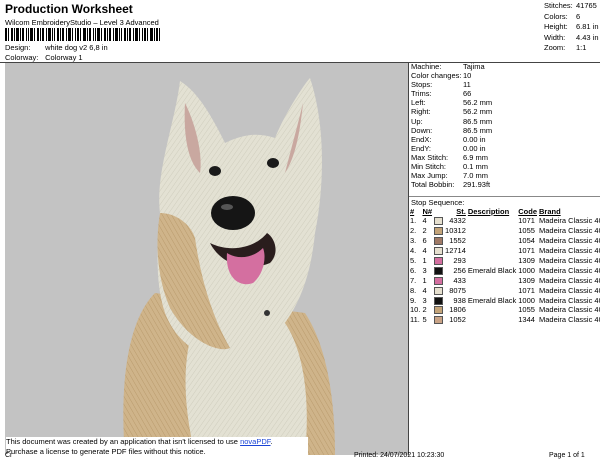 This screenshot has width=600, height=464. What do you see at coordinates (452, 121) in the screenshot?
I see `info-row: Up: 86.5 mm` at bounding box center [452, 121].